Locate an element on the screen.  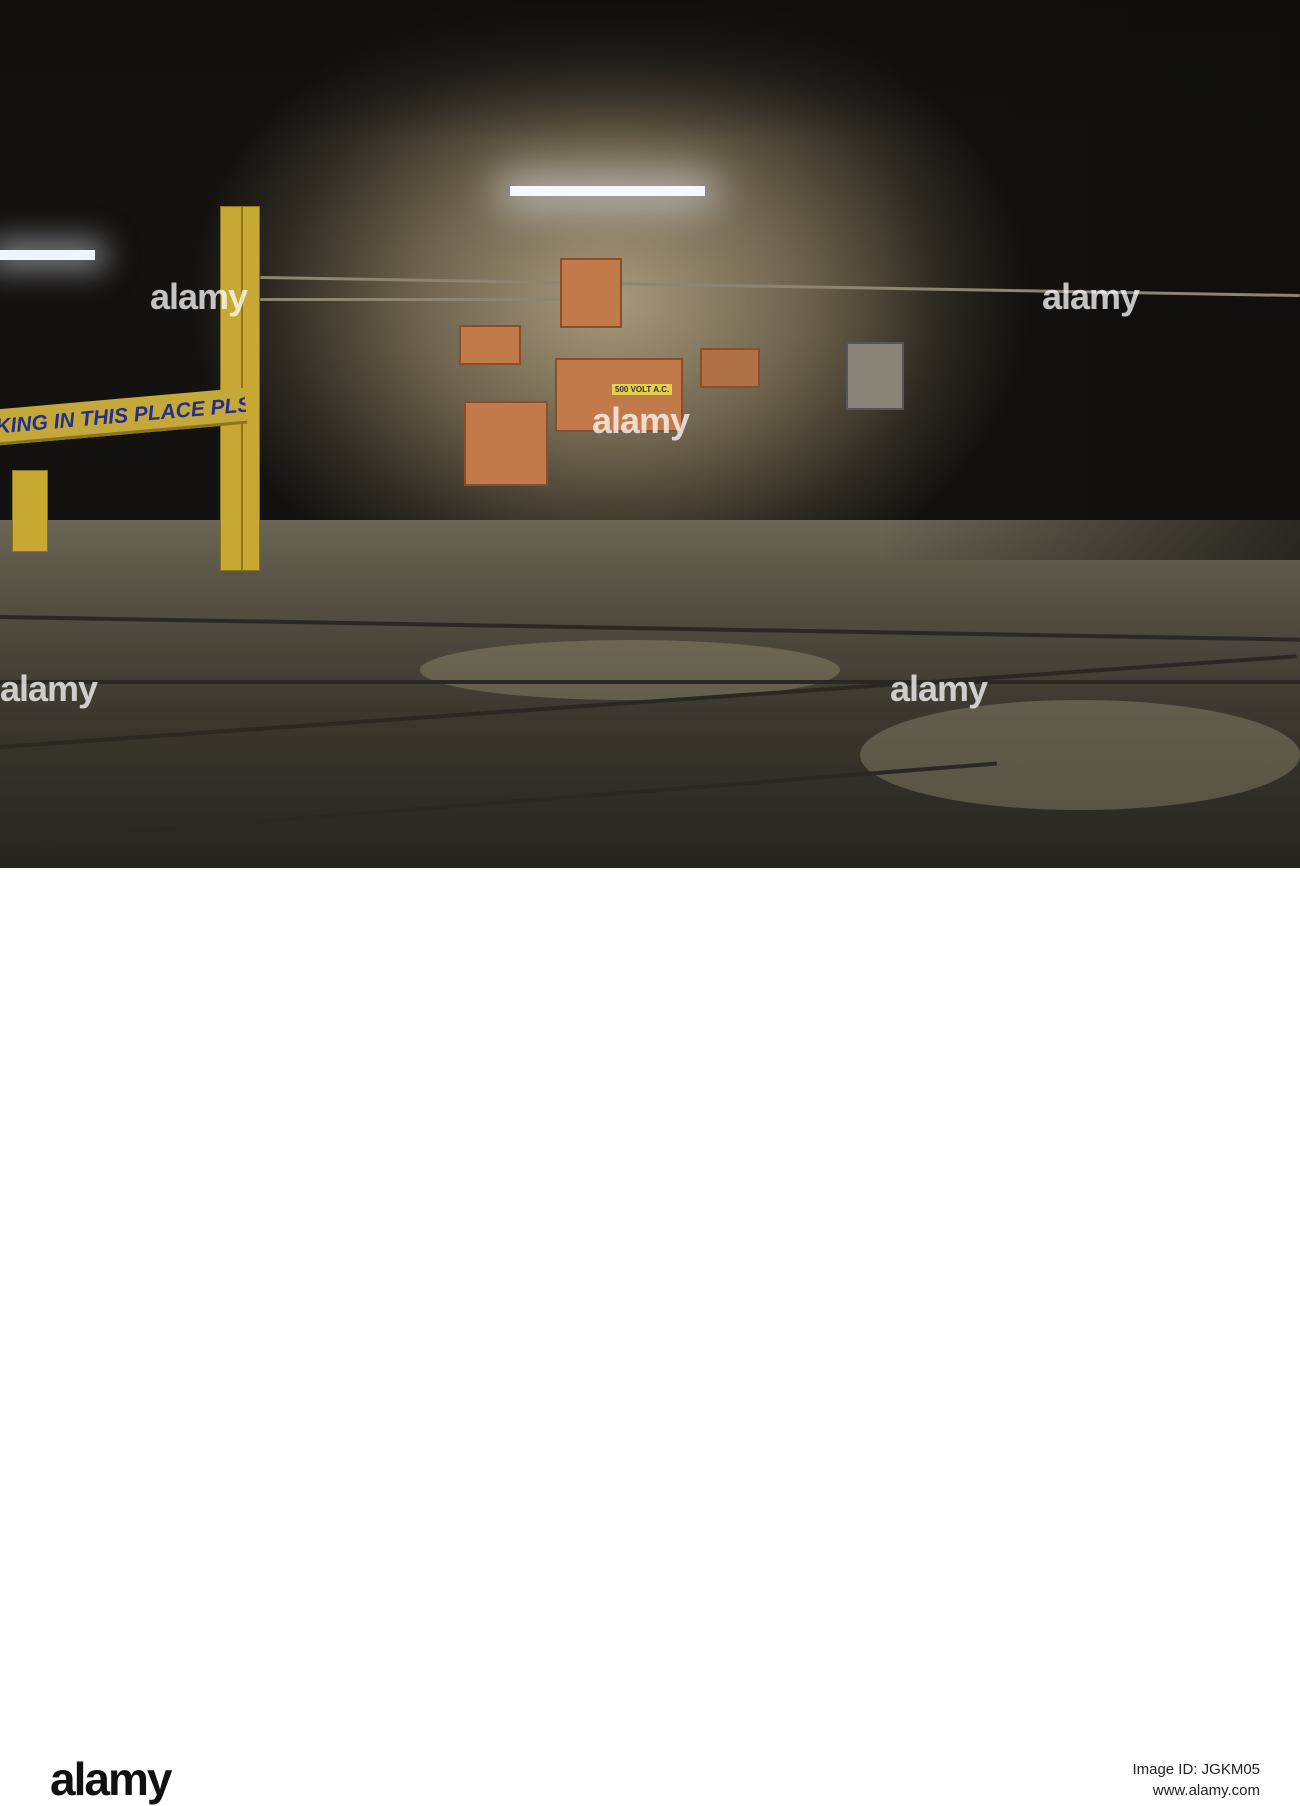
puddle is located at coordinates (1080, 755).